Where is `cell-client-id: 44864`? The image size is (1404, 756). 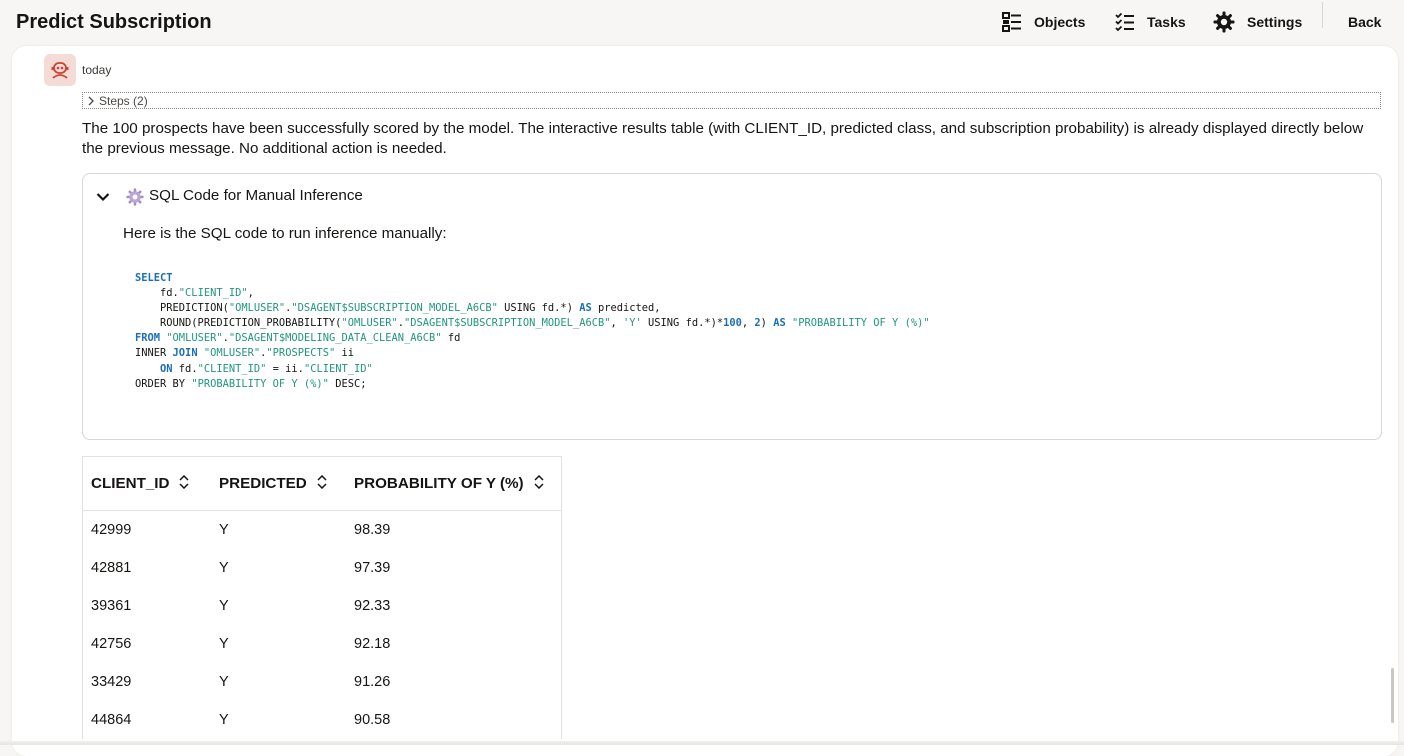 cell-client-id: 44864 is located at coordinates (111, 720).